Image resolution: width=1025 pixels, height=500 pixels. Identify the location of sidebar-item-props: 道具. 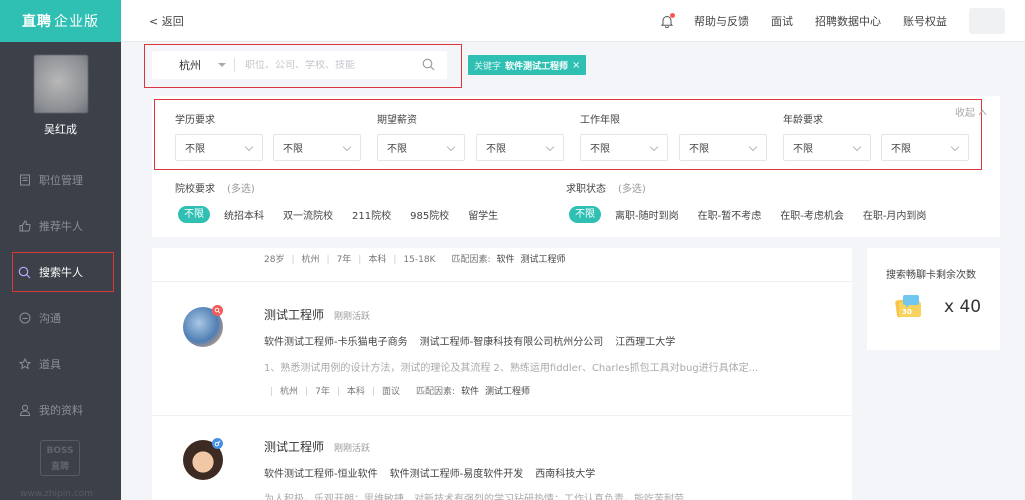
(60, 364).